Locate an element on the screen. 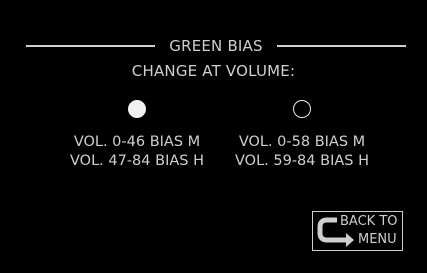 The width and height of the screenshot is (427, 273). back-to-menu-button: BACK TO MENU is located at coordinates (357, 231).